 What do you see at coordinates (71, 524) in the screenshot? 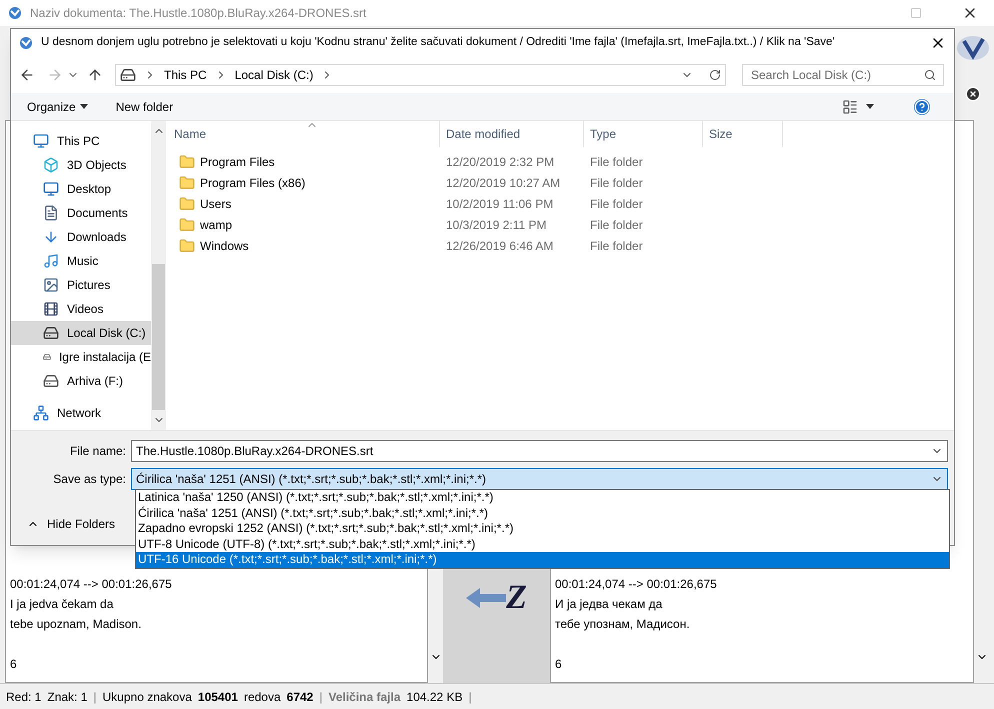
I see `hide-folders-button: Hide Folders` at bounding box center [71, 524].